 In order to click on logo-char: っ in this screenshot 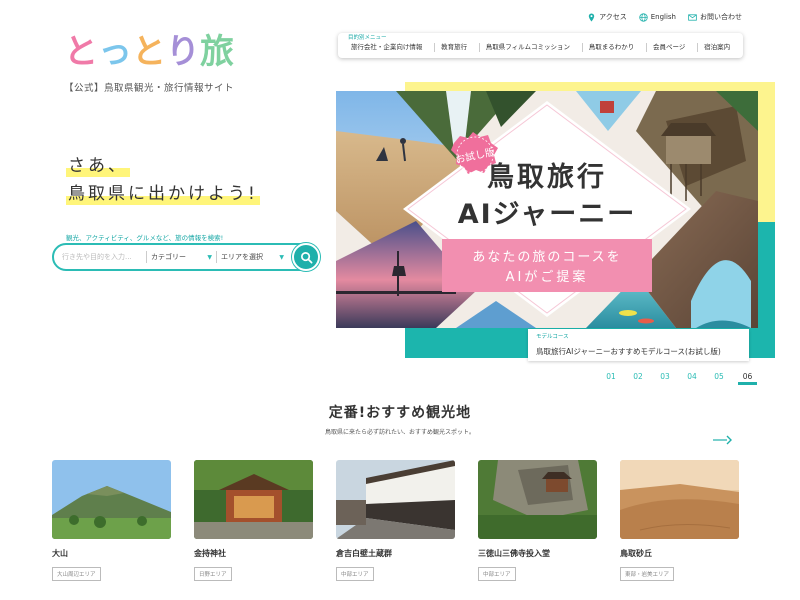, I will do `click(115, 52)`.